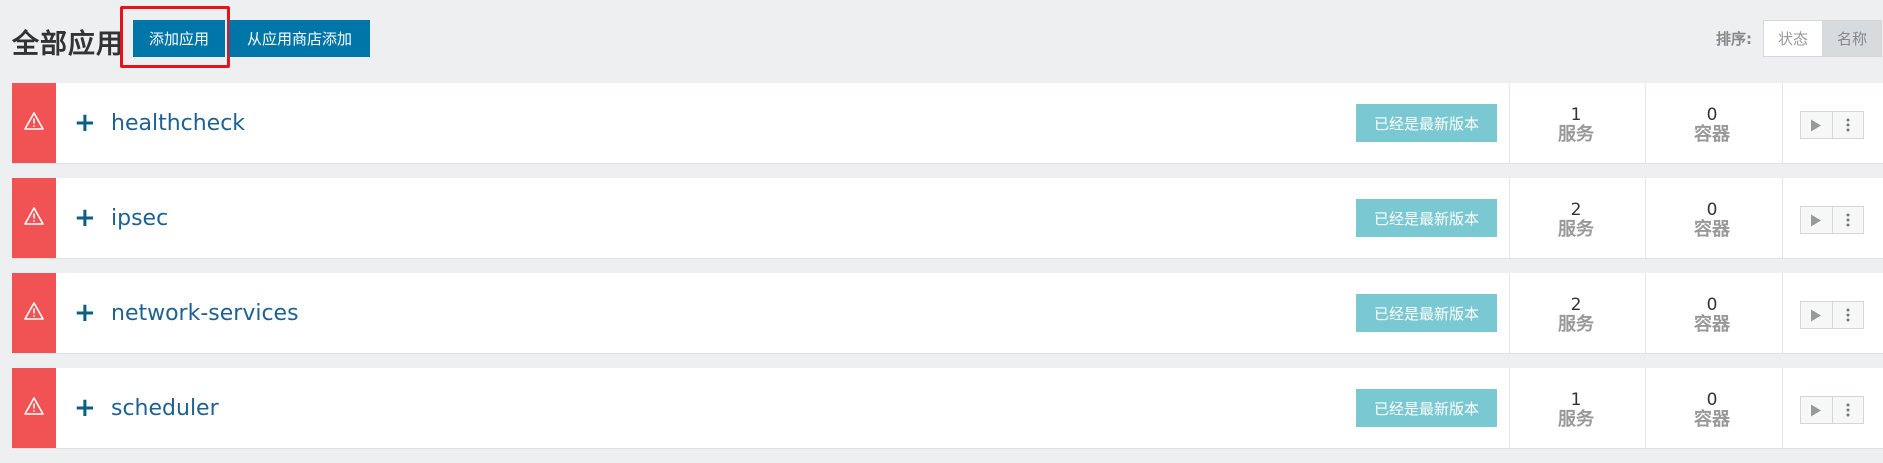 The width and height of the screenshot is (1883, 463). Describe the element at coordinates (1793, 38) in the screenshot. I see `sort-by-state-button: 状态` at that location.